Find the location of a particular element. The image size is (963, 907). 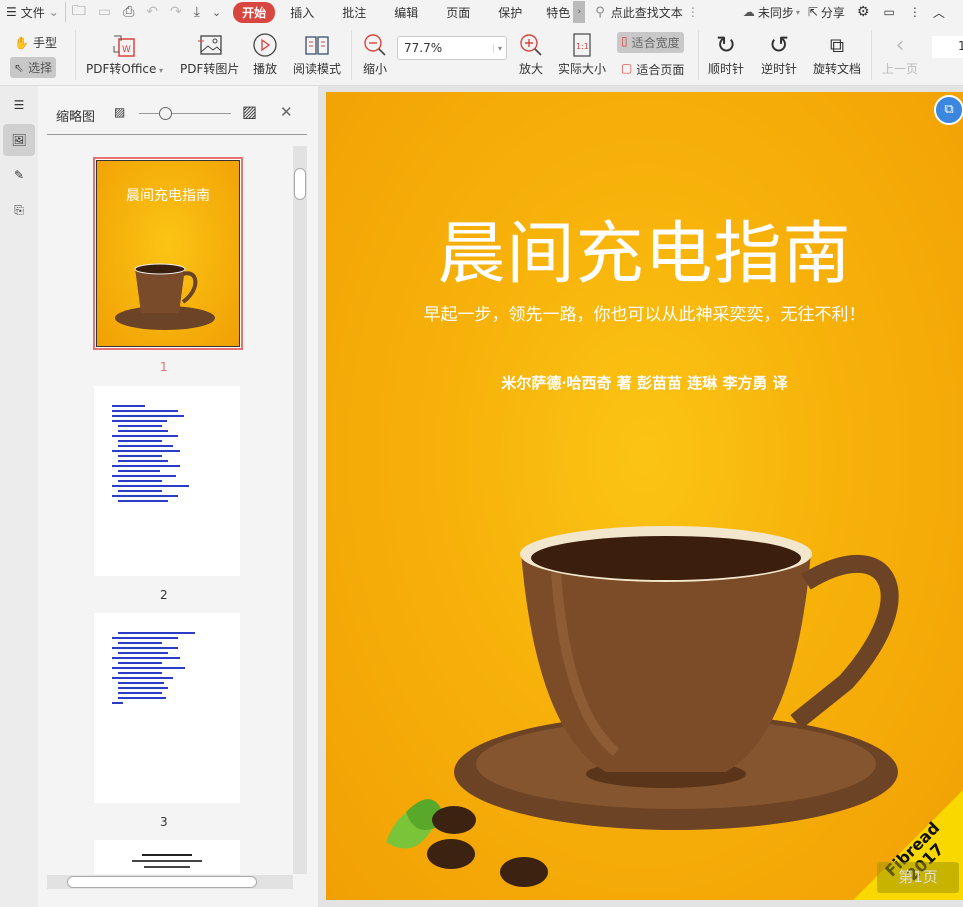

tab-edit: 编辑 is located at coordinates (406, 12).